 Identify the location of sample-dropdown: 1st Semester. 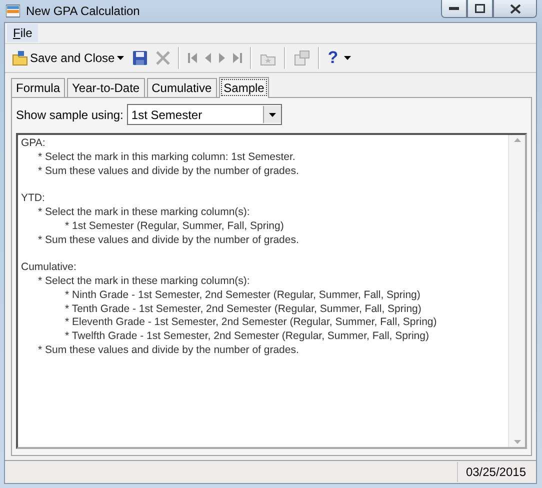
(204, 114).